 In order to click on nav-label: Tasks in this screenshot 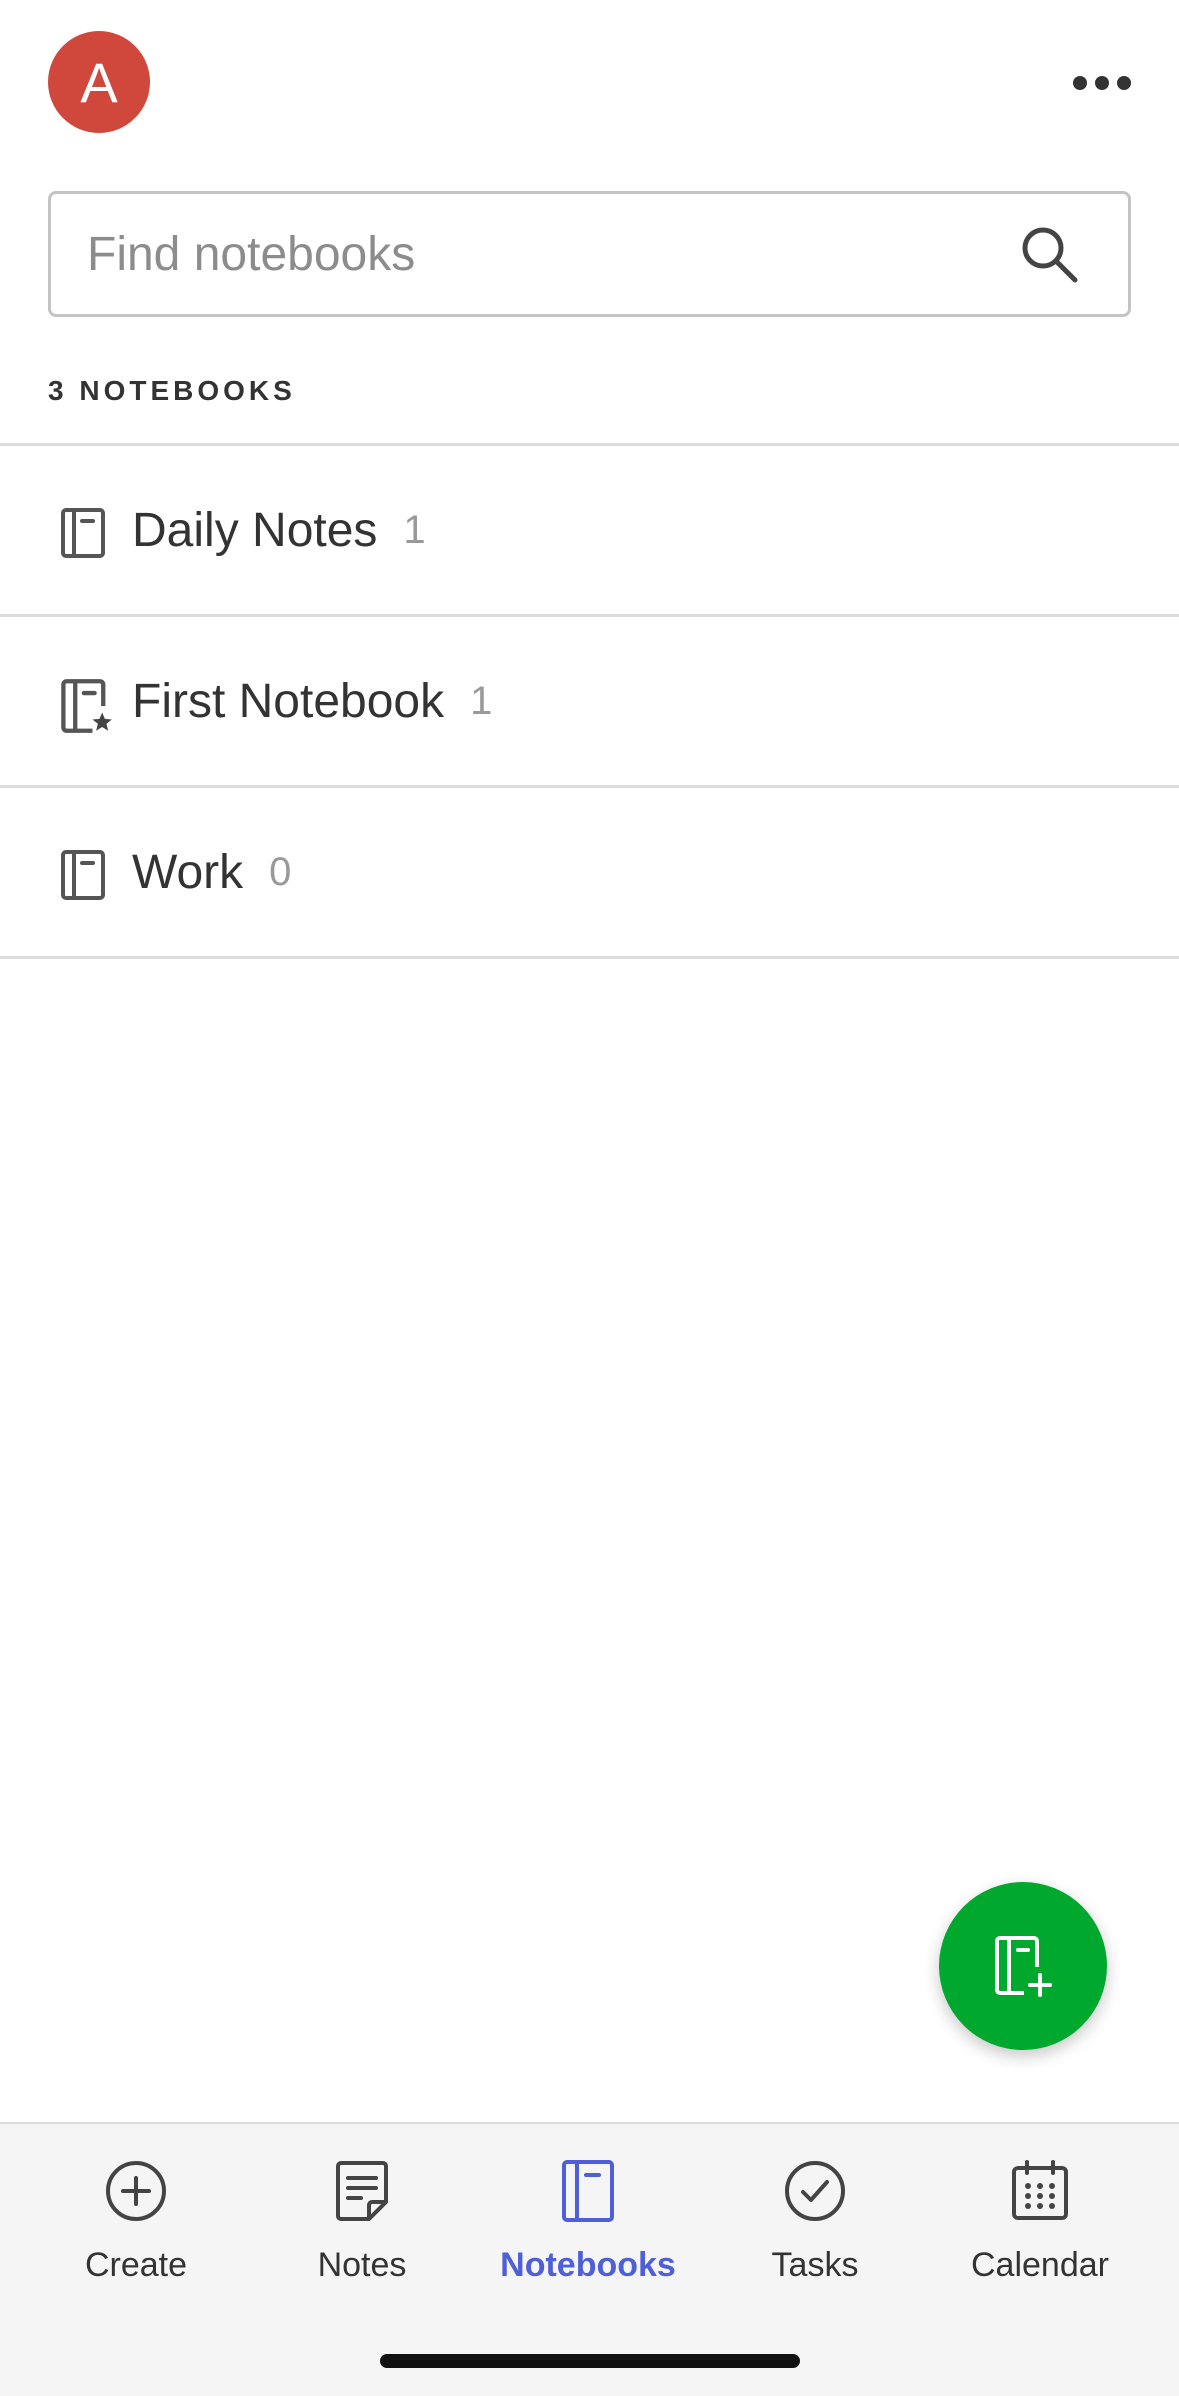, I will do `click(815, 2265)`.